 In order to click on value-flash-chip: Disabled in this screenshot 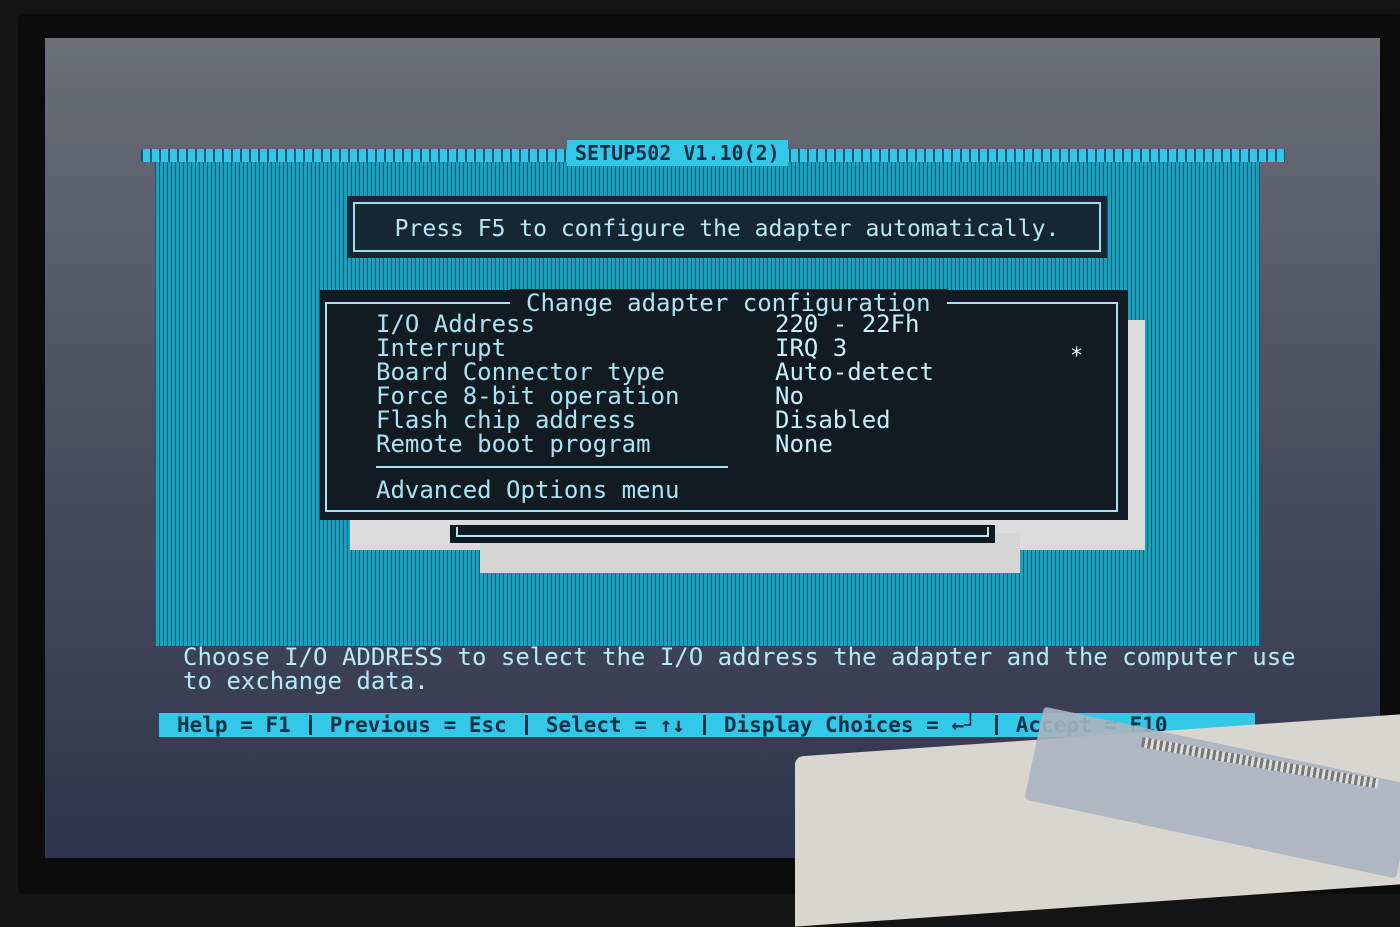, I will do `click(833, 420)`.